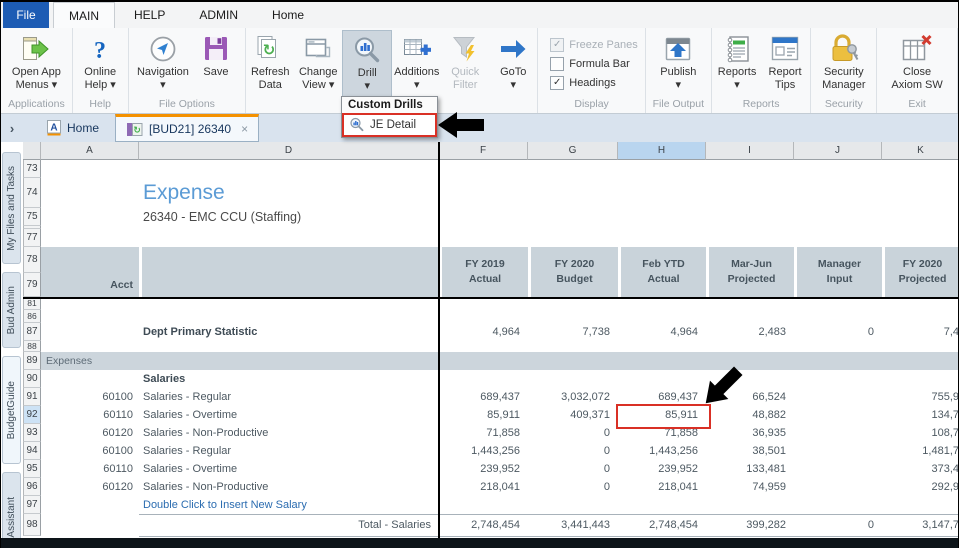 The width and height of the screenshot is (959, 548). What do you see at coordinates (32, 346) in the screenshot?
I see `row-number-88: 88` at bounding box center [32, 346].